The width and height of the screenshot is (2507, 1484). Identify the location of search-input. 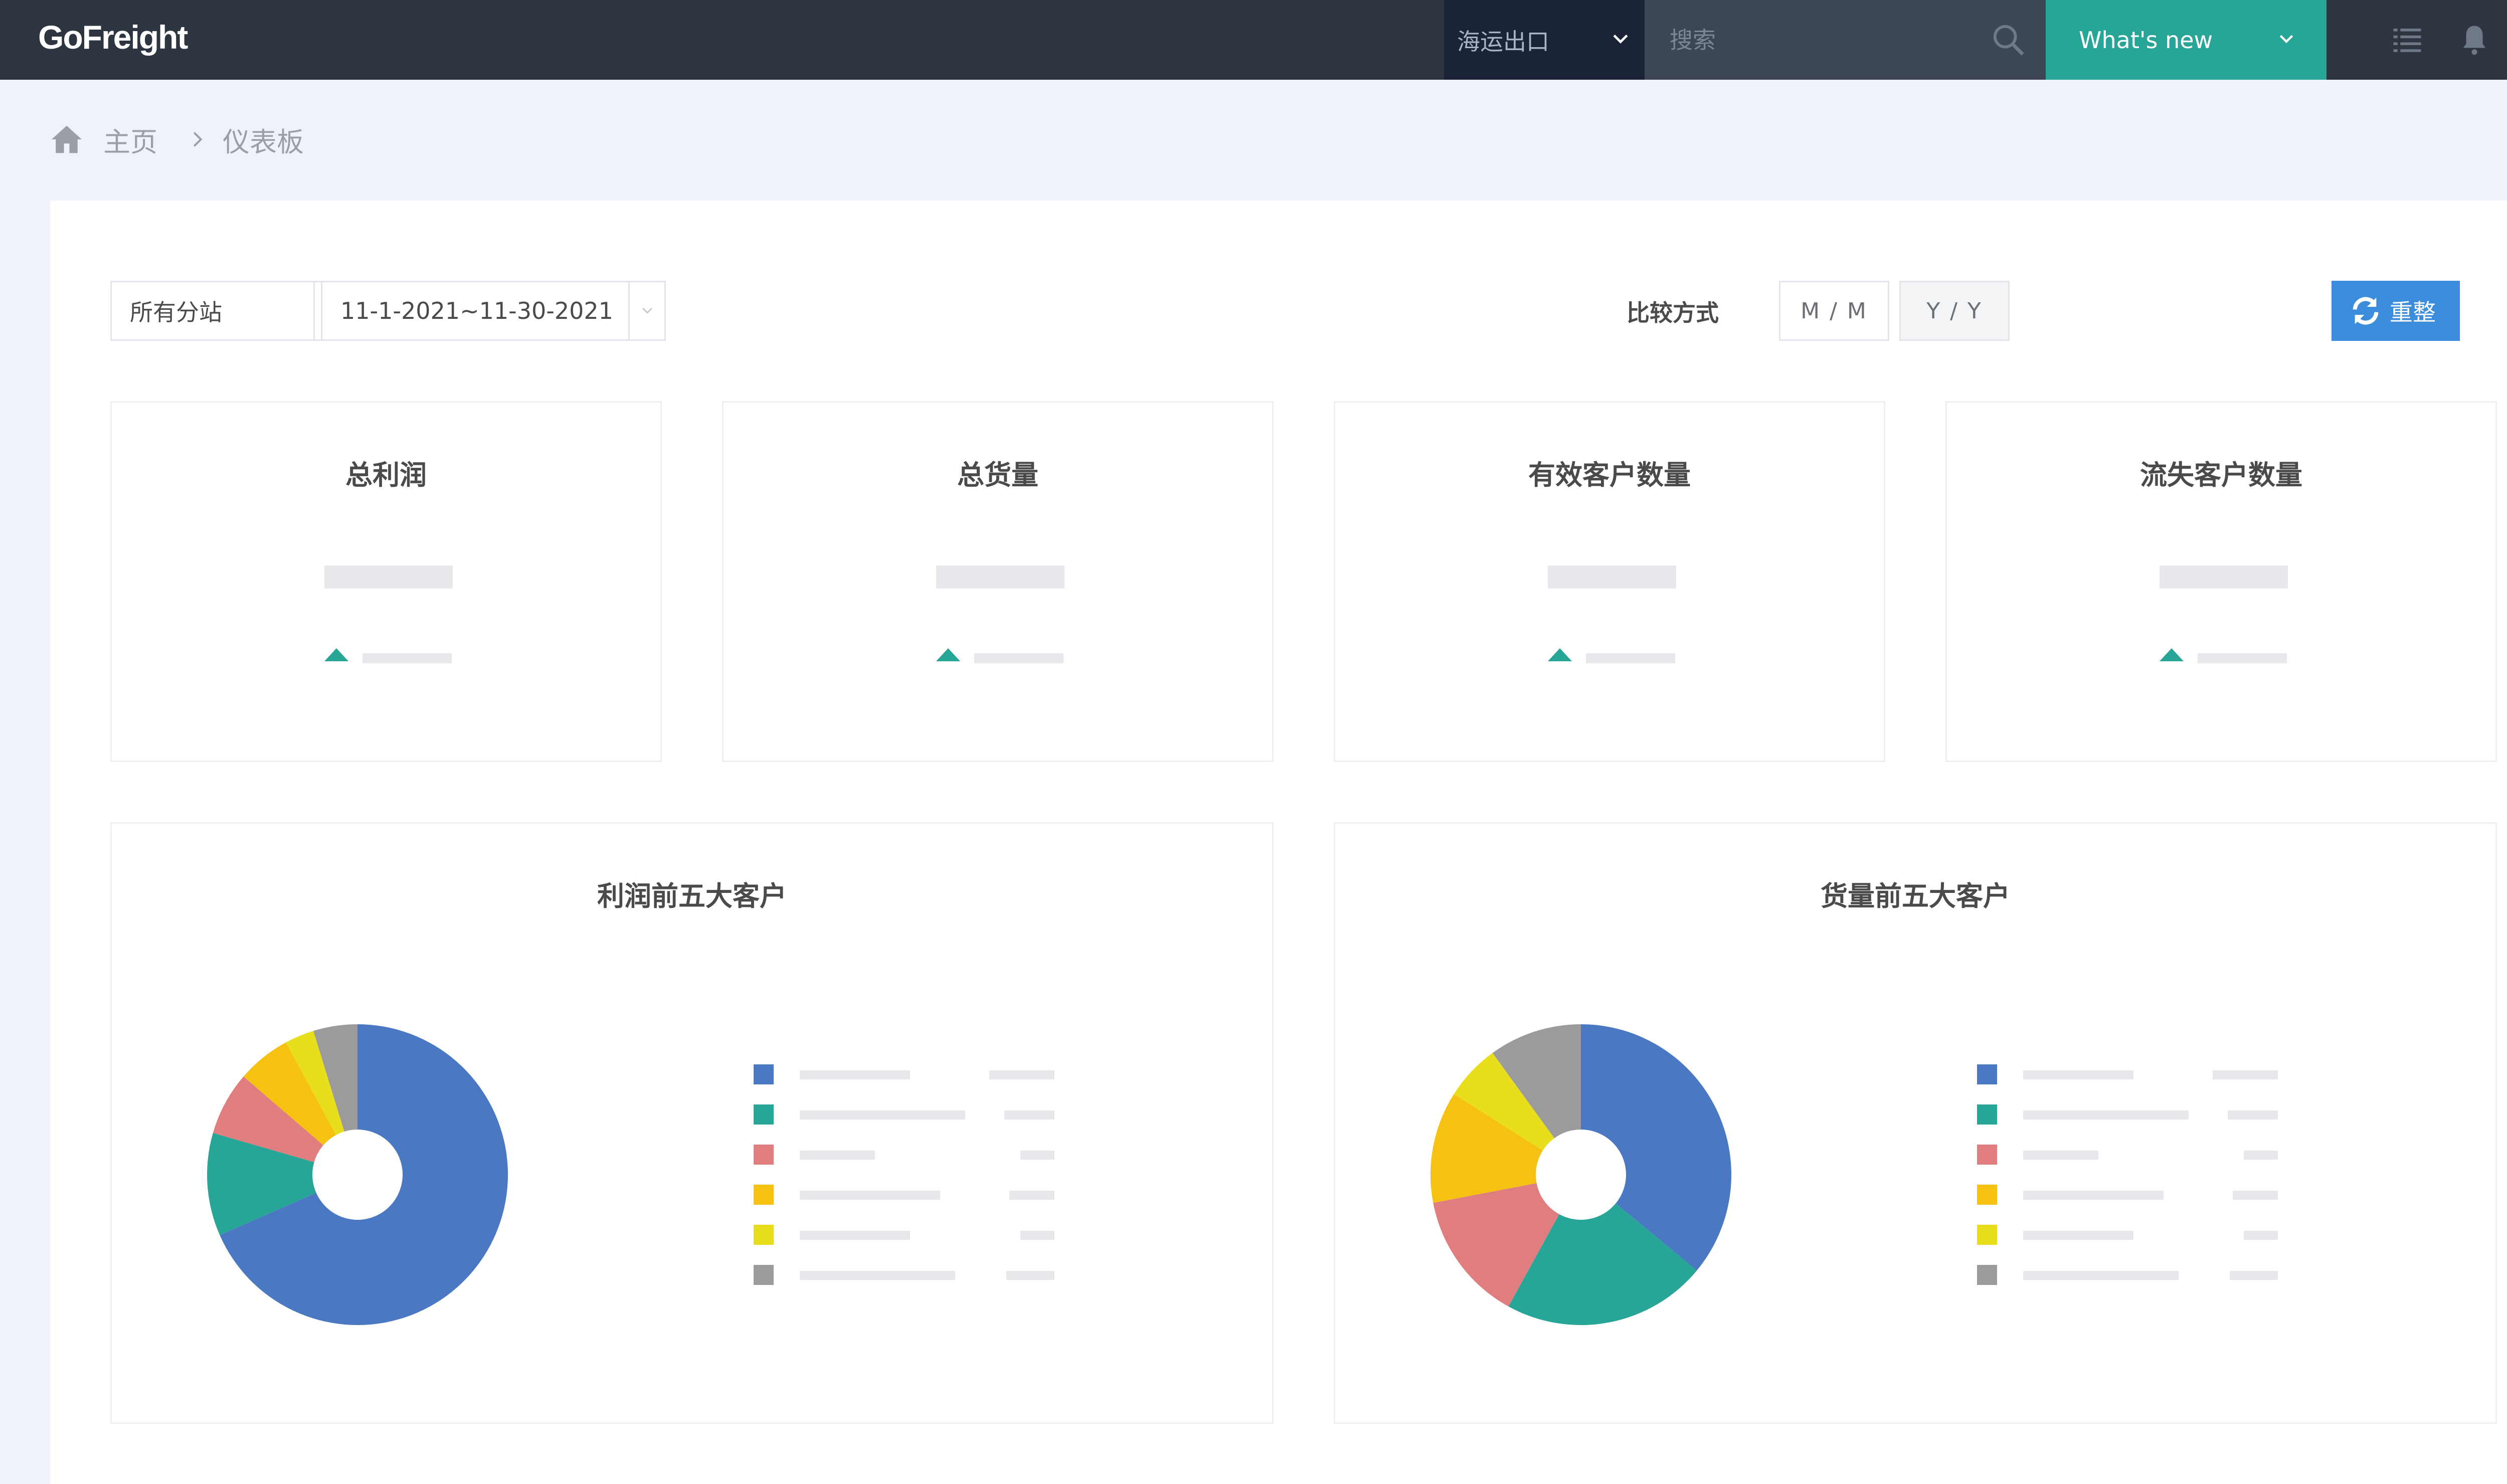
(1820, 40).